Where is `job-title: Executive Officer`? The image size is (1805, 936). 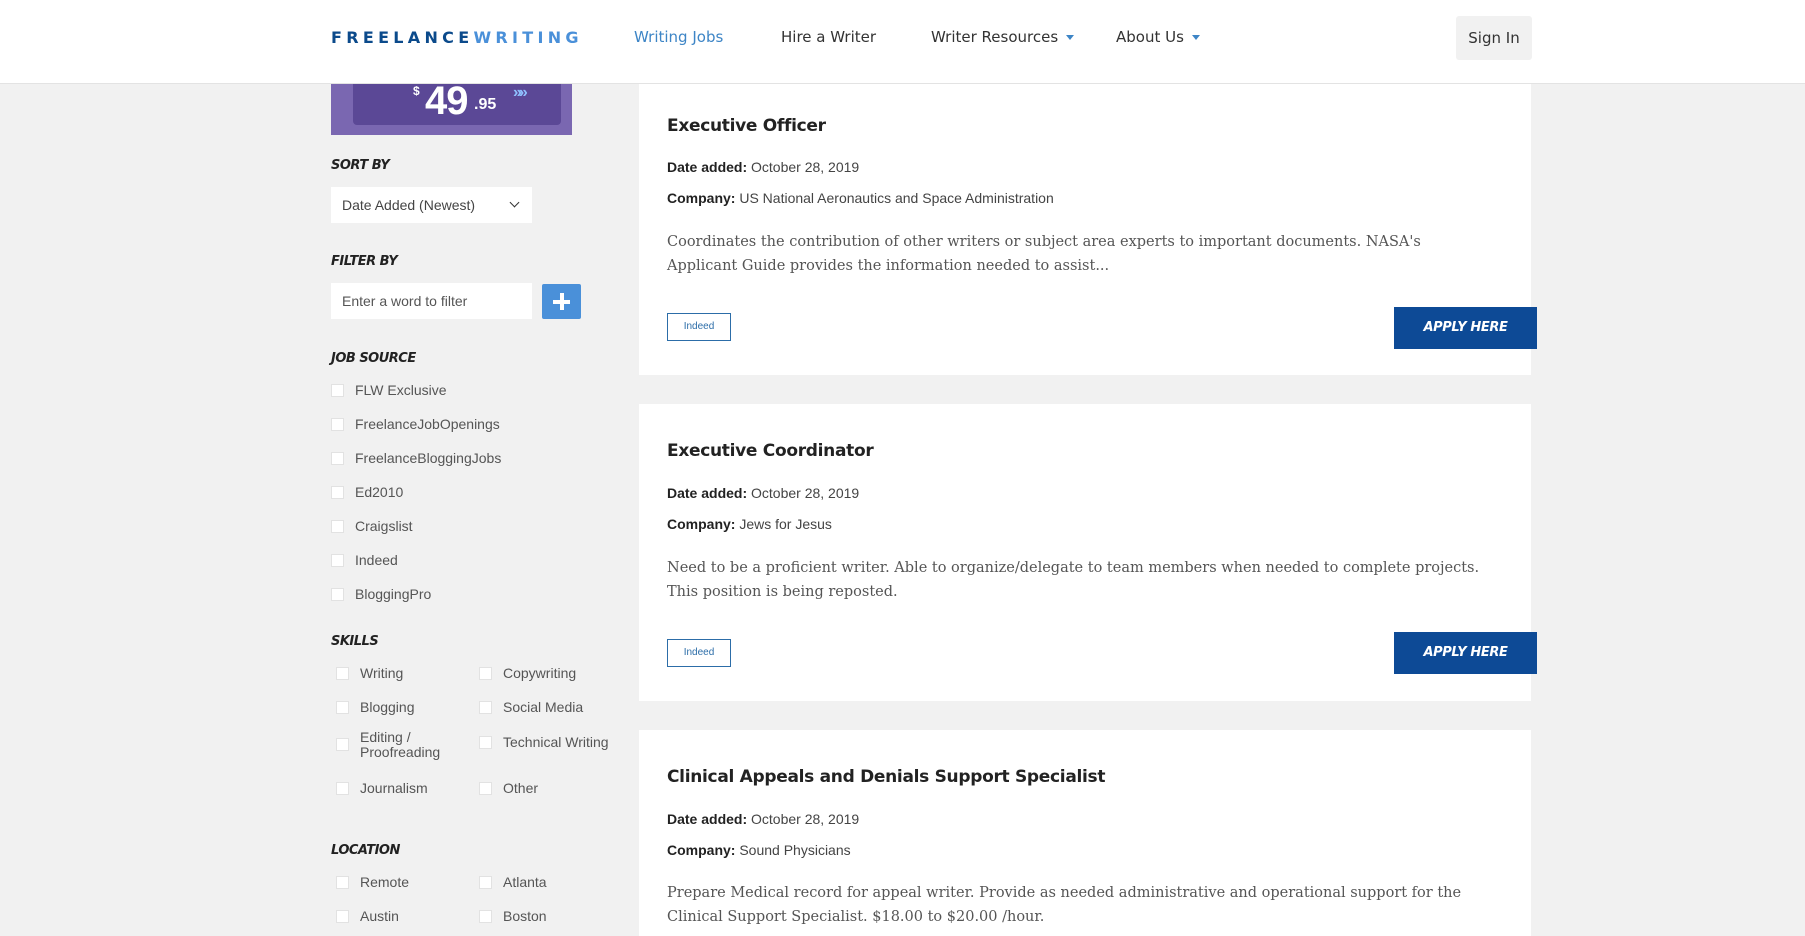
job-title: Executive Officer is located at coordinates (746, 126).